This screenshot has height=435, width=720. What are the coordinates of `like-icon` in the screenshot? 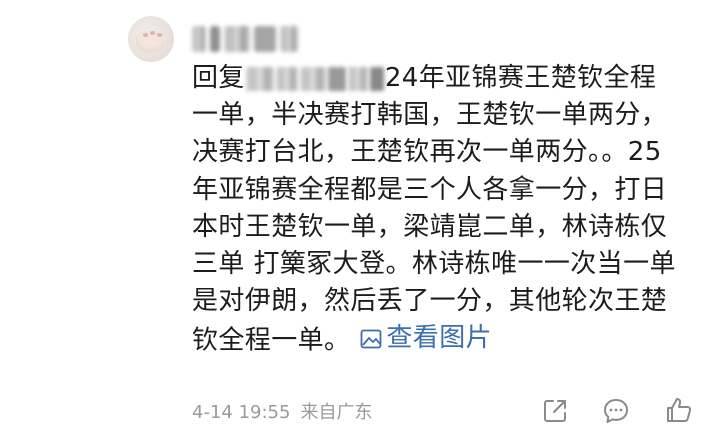 It's located at (679, 410).